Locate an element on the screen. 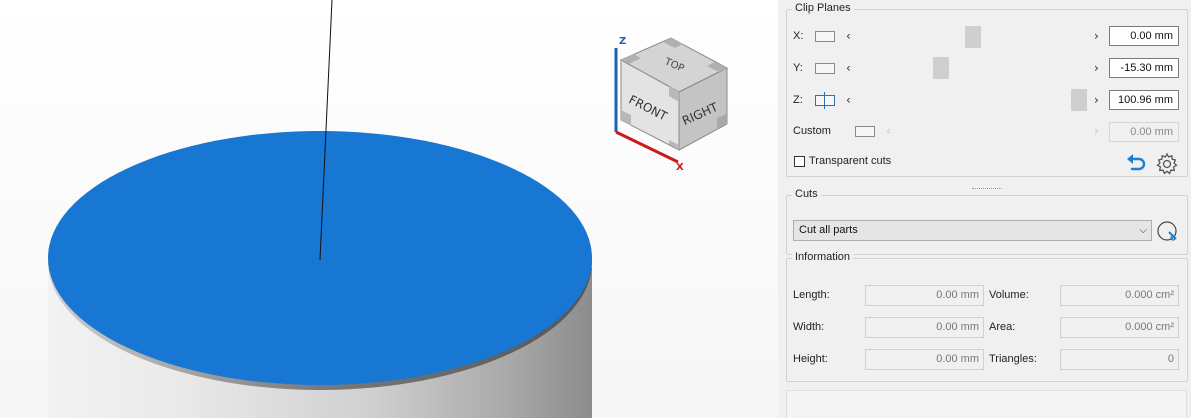 This screenshot has height=418, width=1191. clip-z-label: Z: is located at coordinates (798, 100).